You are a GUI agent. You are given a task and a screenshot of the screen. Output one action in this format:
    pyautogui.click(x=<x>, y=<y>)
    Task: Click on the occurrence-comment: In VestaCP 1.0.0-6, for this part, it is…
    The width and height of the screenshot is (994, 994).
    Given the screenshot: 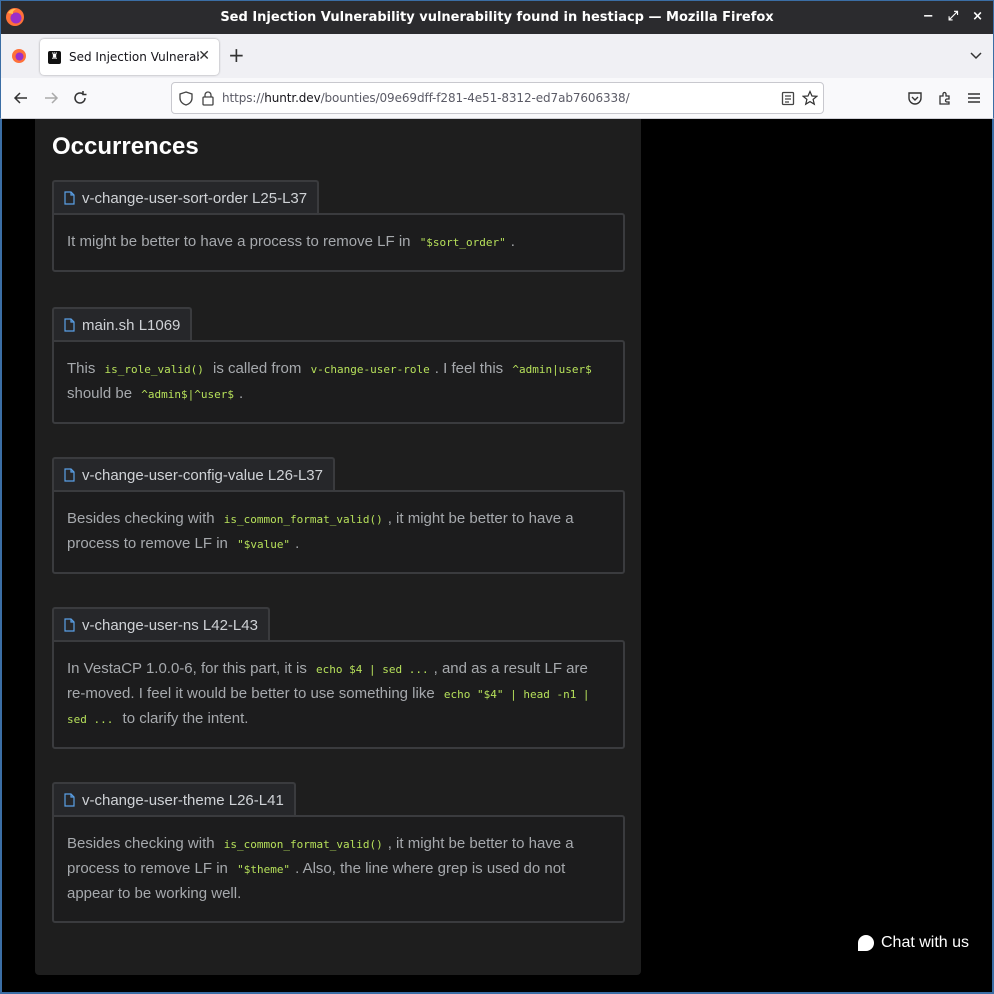 What is the action you would take?
    pyautogui.click(x=338, y=694)
    